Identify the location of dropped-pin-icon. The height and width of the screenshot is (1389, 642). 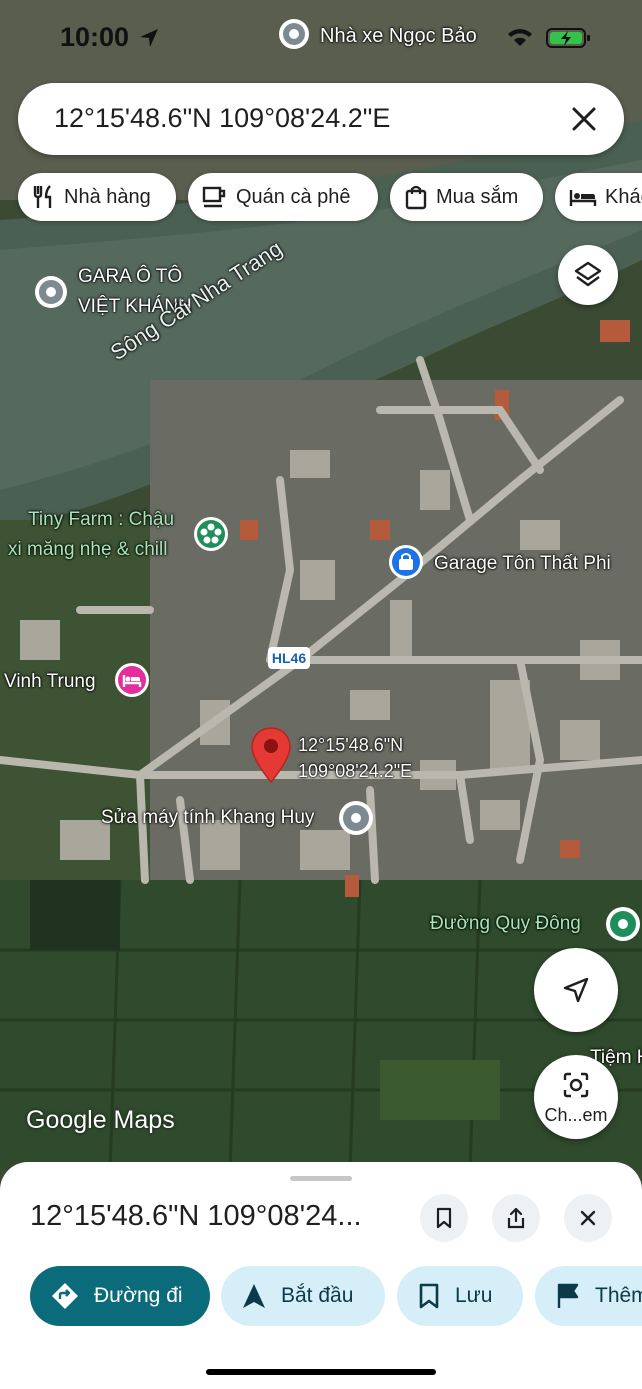
(271, 755).